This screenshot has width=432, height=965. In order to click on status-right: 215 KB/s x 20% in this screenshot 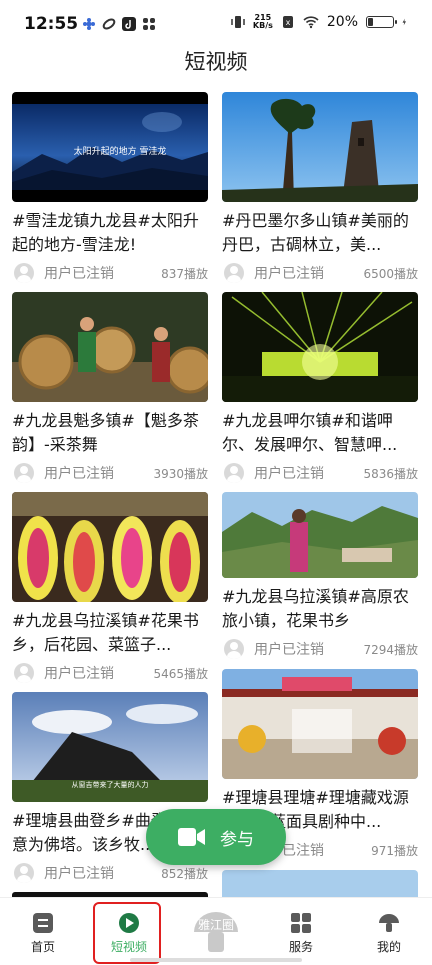, I will do `click(320, 22)`.